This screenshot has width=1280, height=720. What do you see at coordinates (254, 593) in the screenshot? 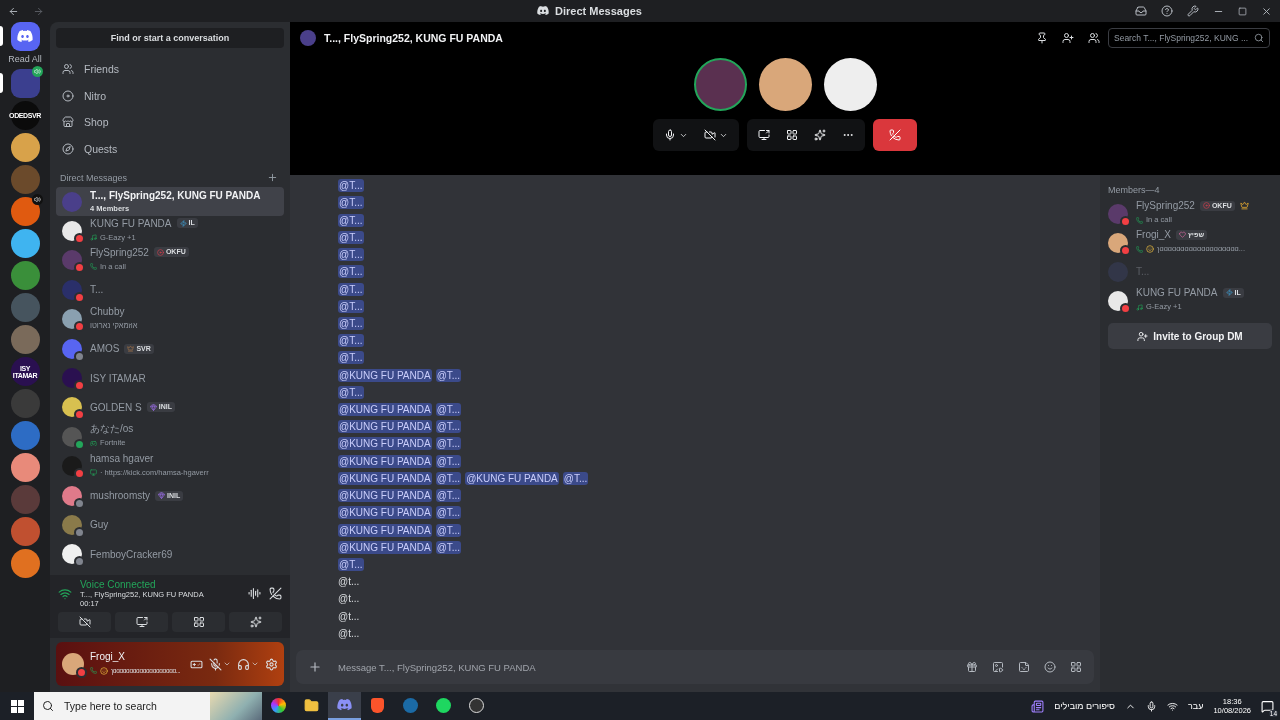
I see `sound-wave-icon` at bounding box center [254, 593].